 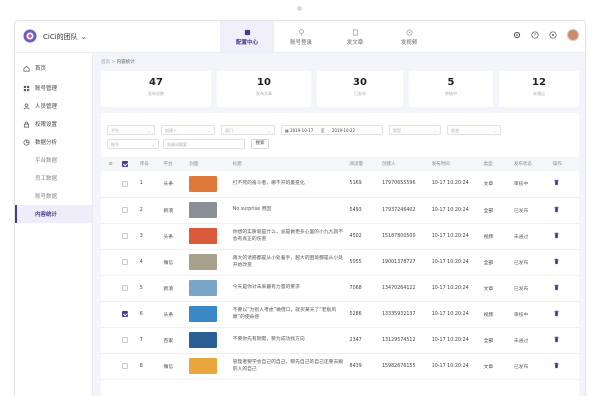 I want to click on config-icon, so click(x=247, y=32).